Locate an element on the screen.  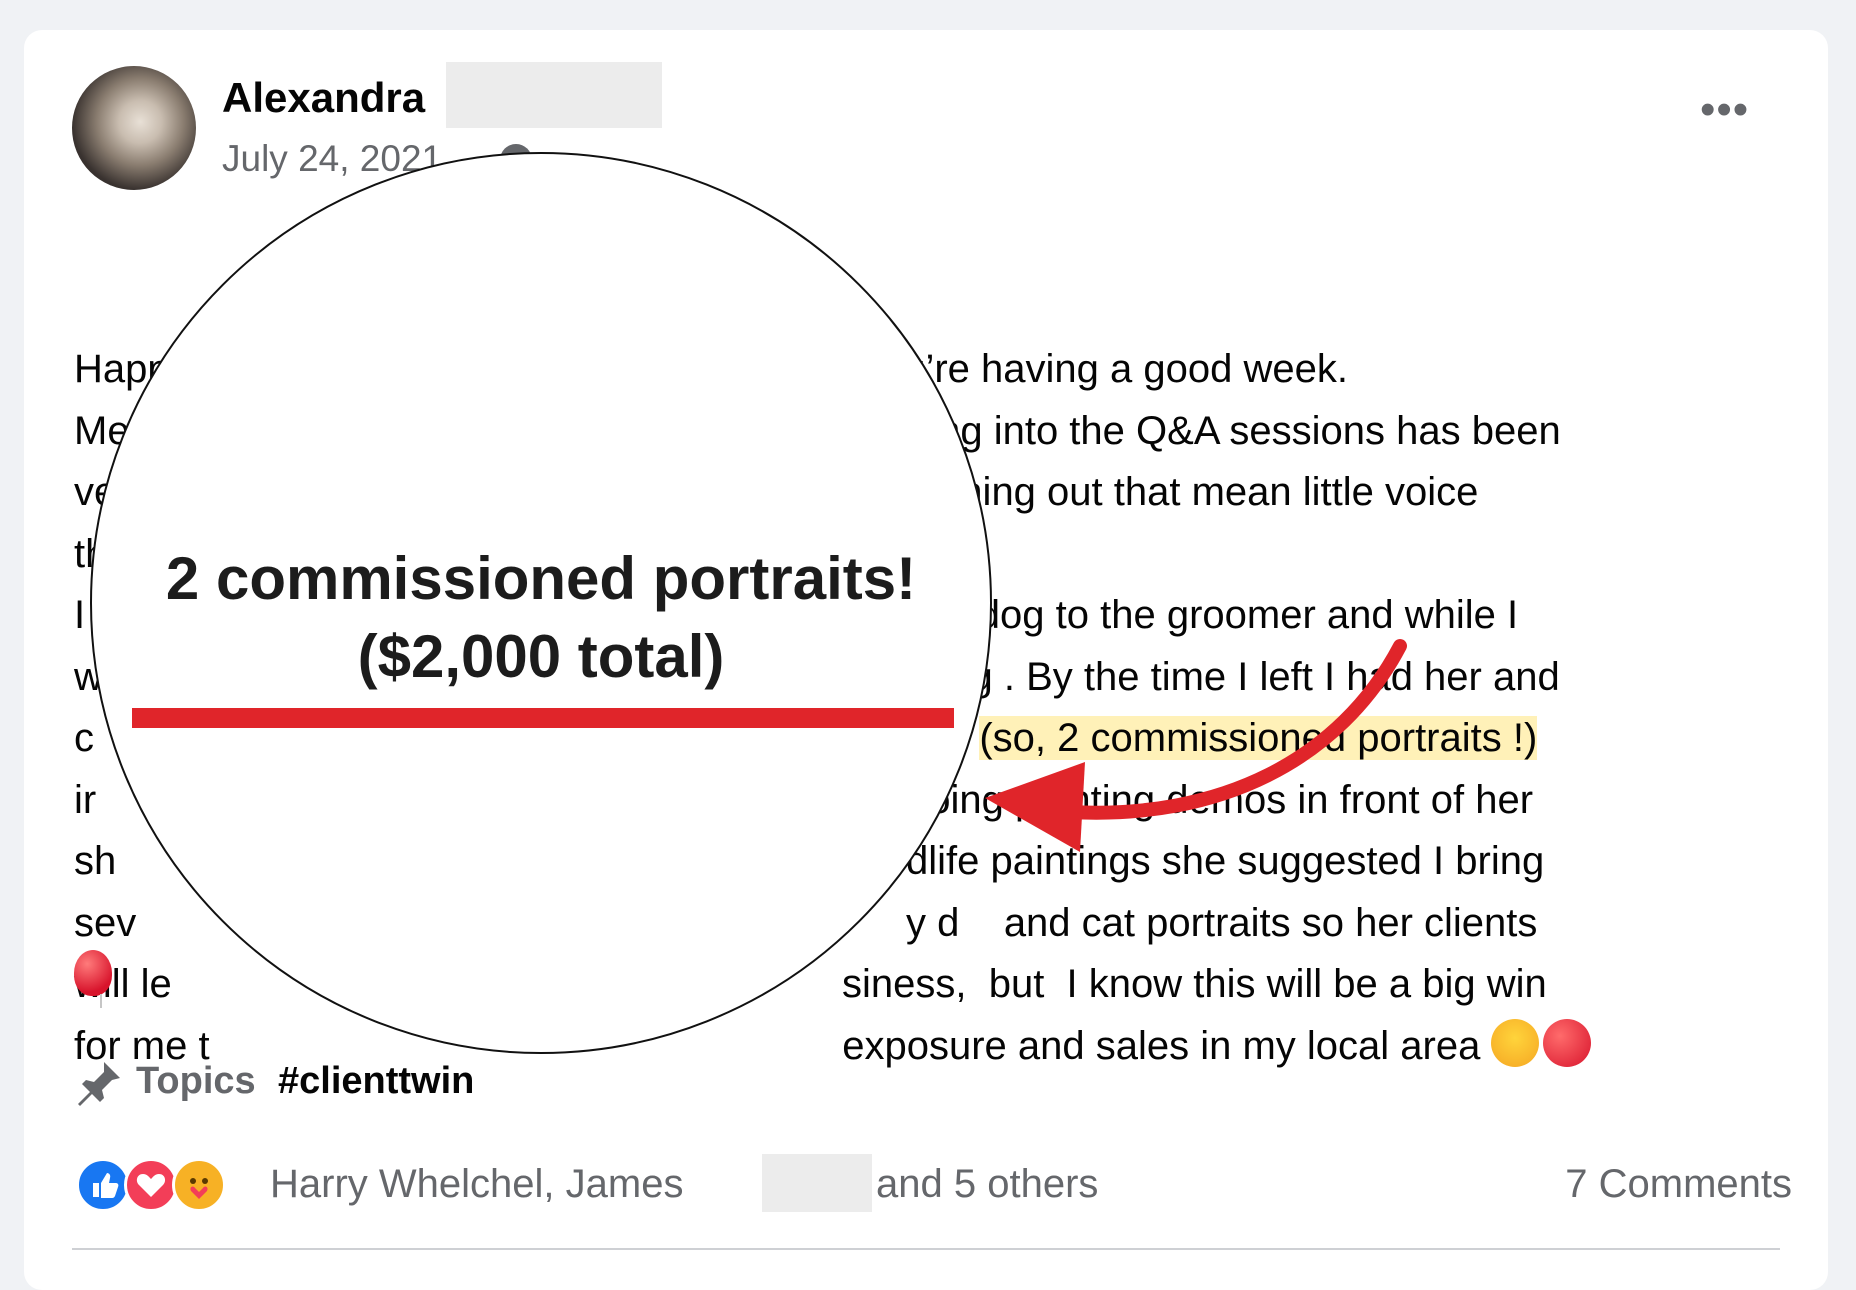
callout-line-1: 2 commissioned portraits! is located at coordinates (541, 578).